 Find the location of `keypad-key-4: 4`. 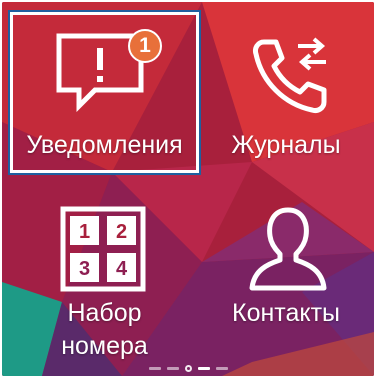

keypad-key-4: 4 is located at coordinates (122, 269).